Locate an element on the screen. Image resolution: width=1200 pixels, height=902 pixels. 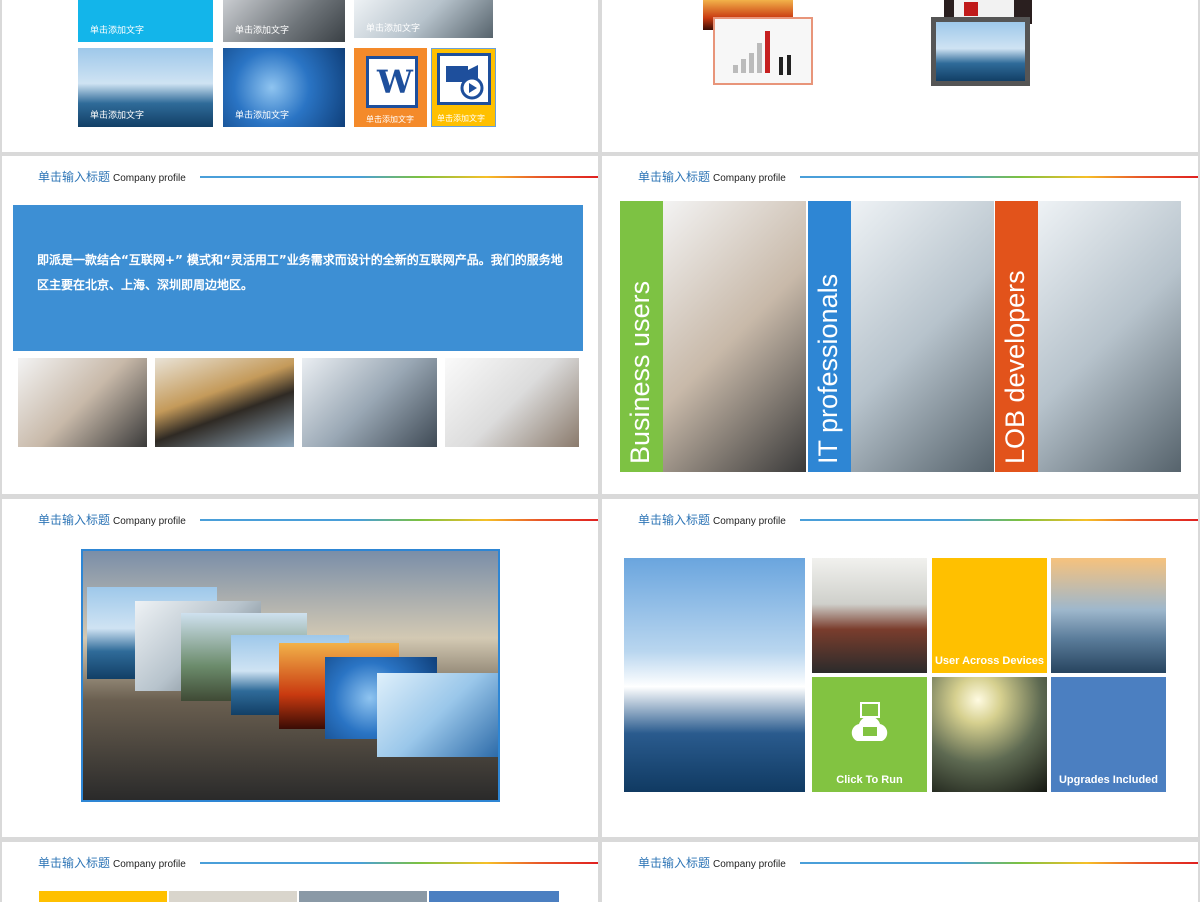
business-photo: 单击添加文字 is located at coordinates (423, 19).